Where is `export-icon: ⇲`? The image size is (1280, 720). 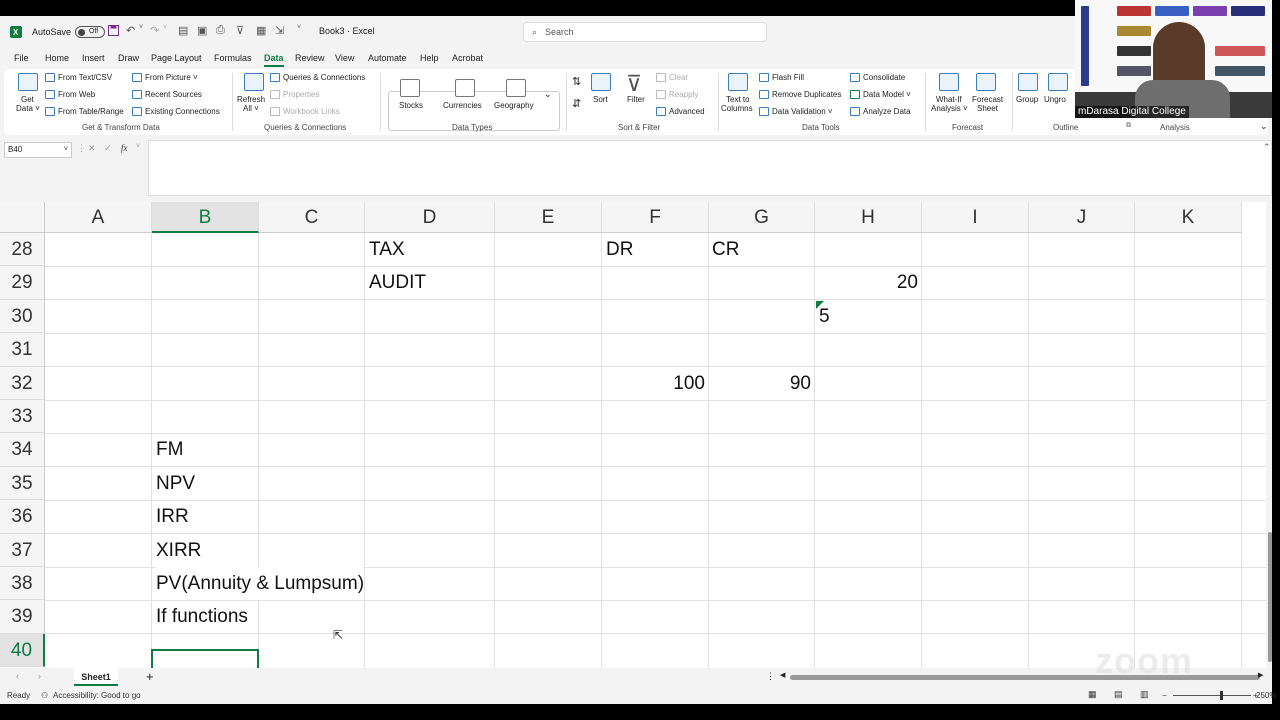
export-icon: ⇲ is located at coordinates (279, 30).